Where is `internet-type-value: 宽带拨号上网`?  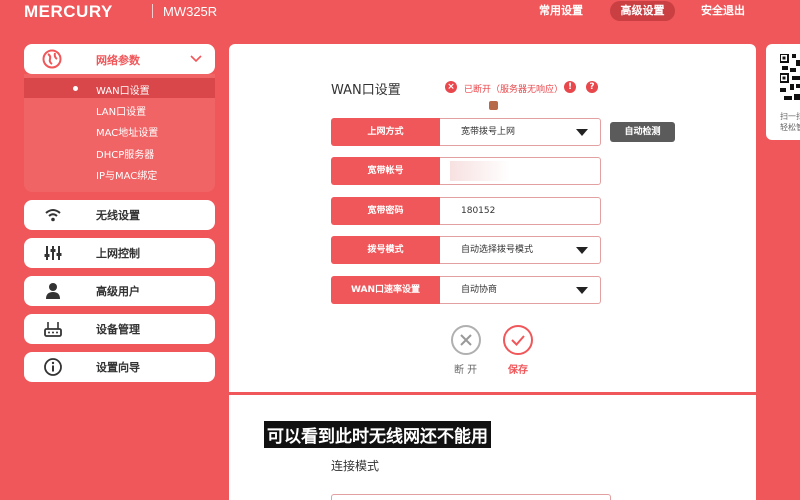 internet-type-value: 宽带拨号上网 is located at coordinates (488, 132).